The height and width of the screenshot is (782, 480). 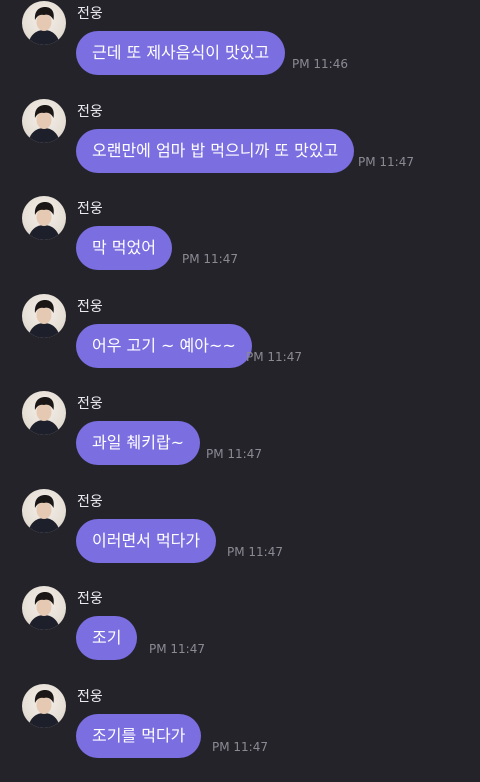 I want to click on message-bubble: 근데 또 제사음식이 맛있고, so click(x=181, y=53).